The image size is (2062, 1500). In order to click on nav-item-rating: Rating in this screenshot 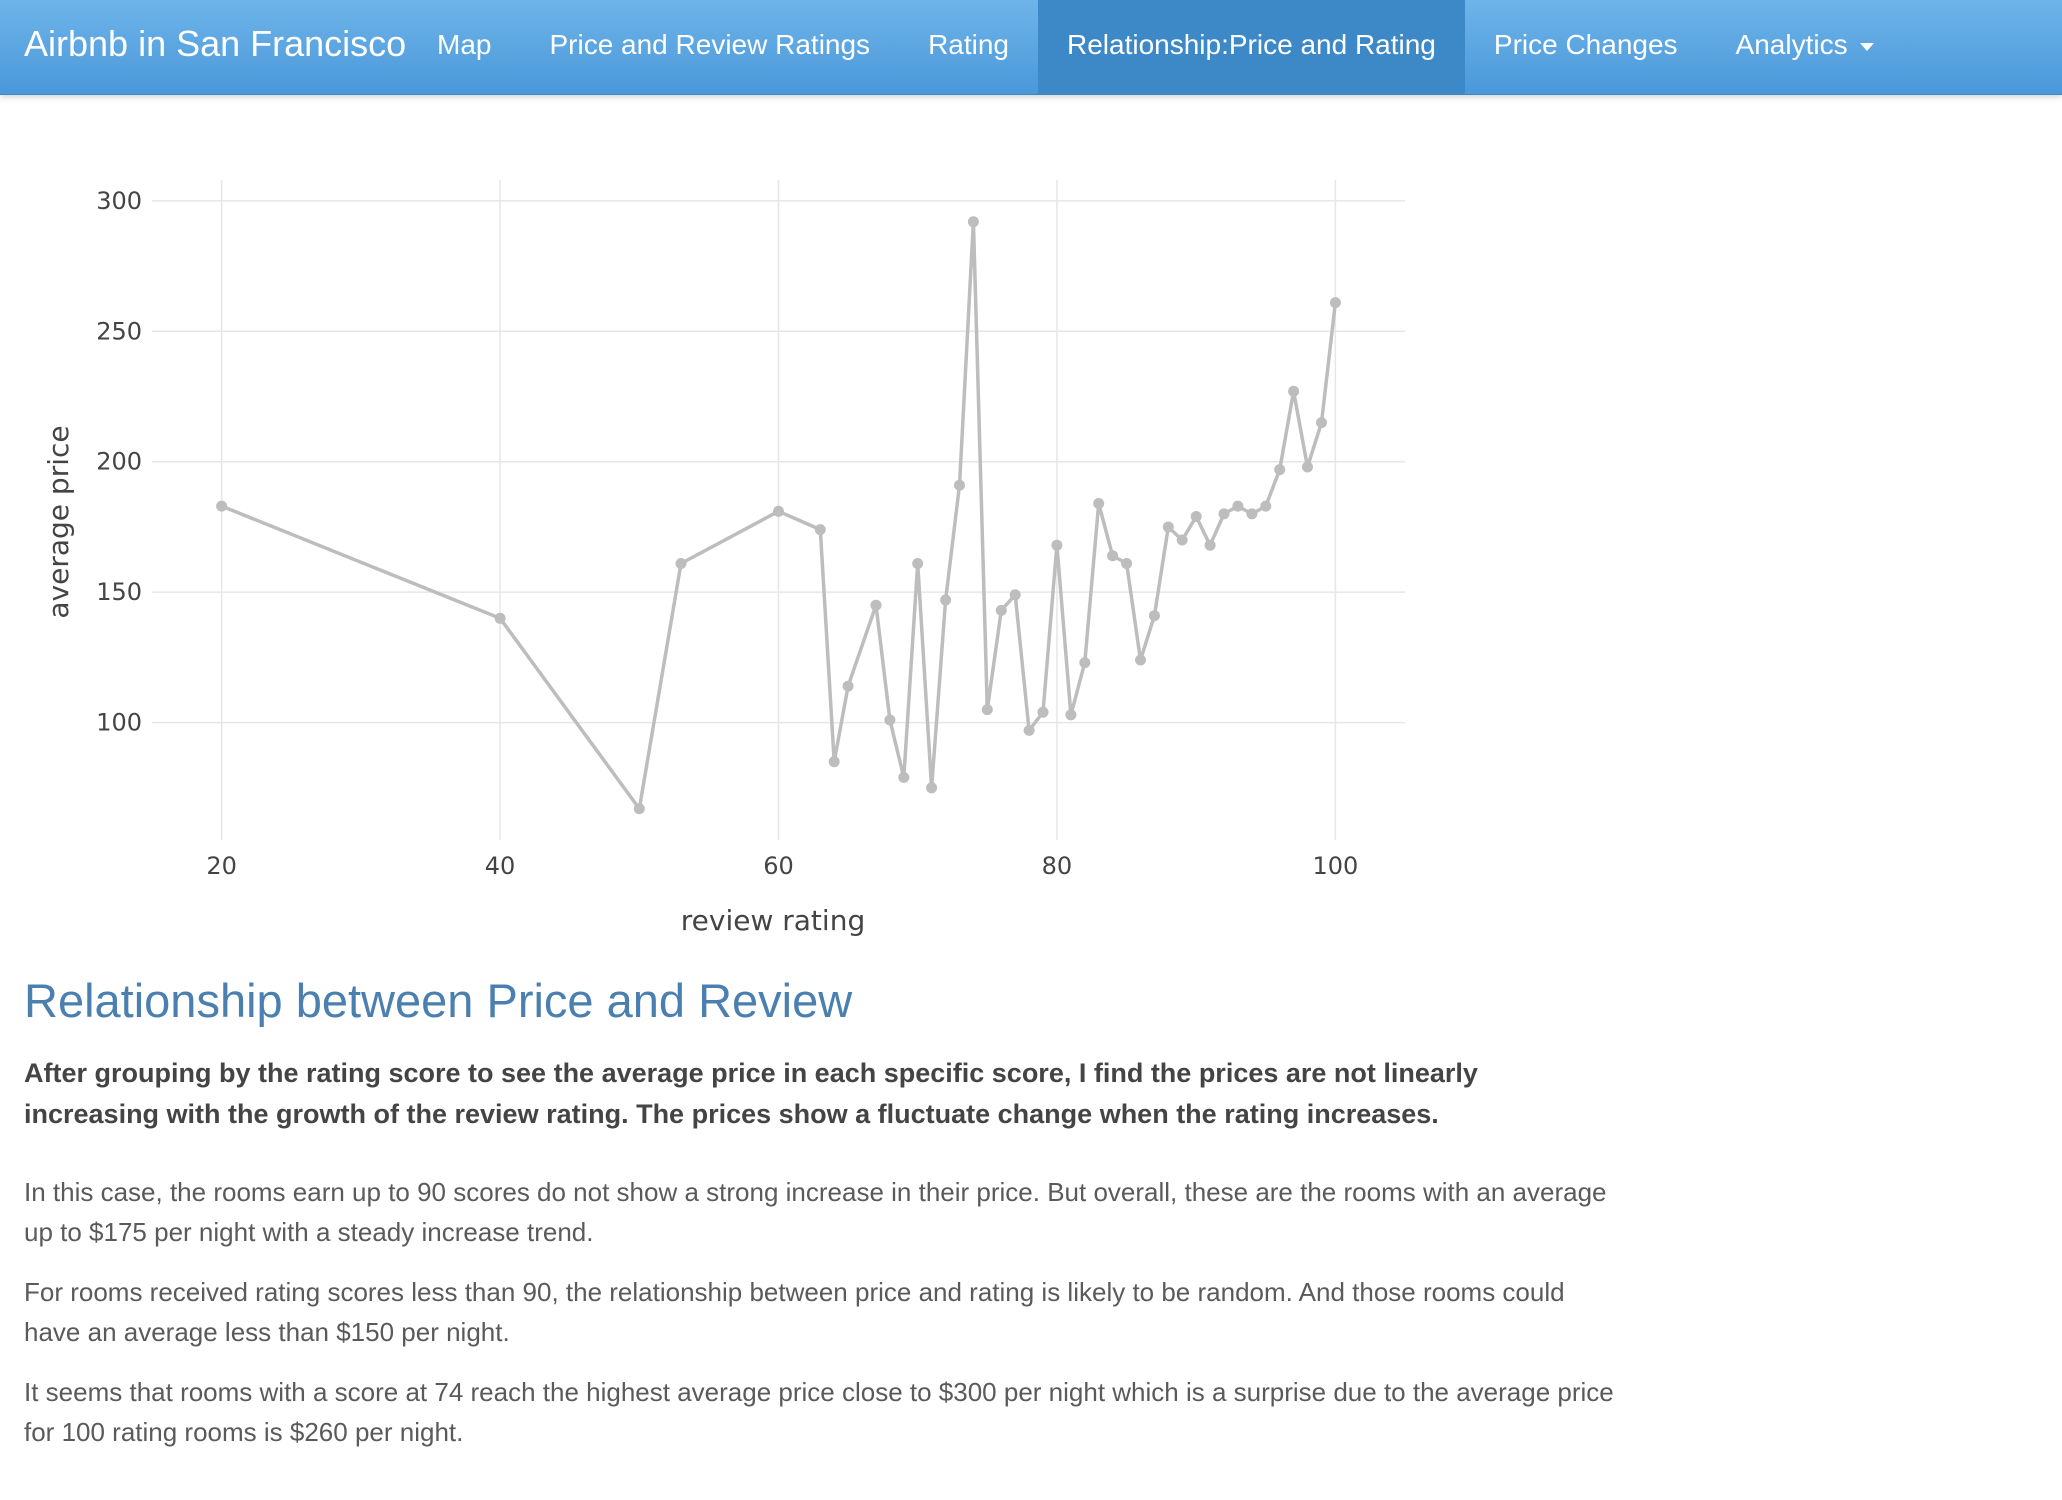, I will do `click(968, 47)`.